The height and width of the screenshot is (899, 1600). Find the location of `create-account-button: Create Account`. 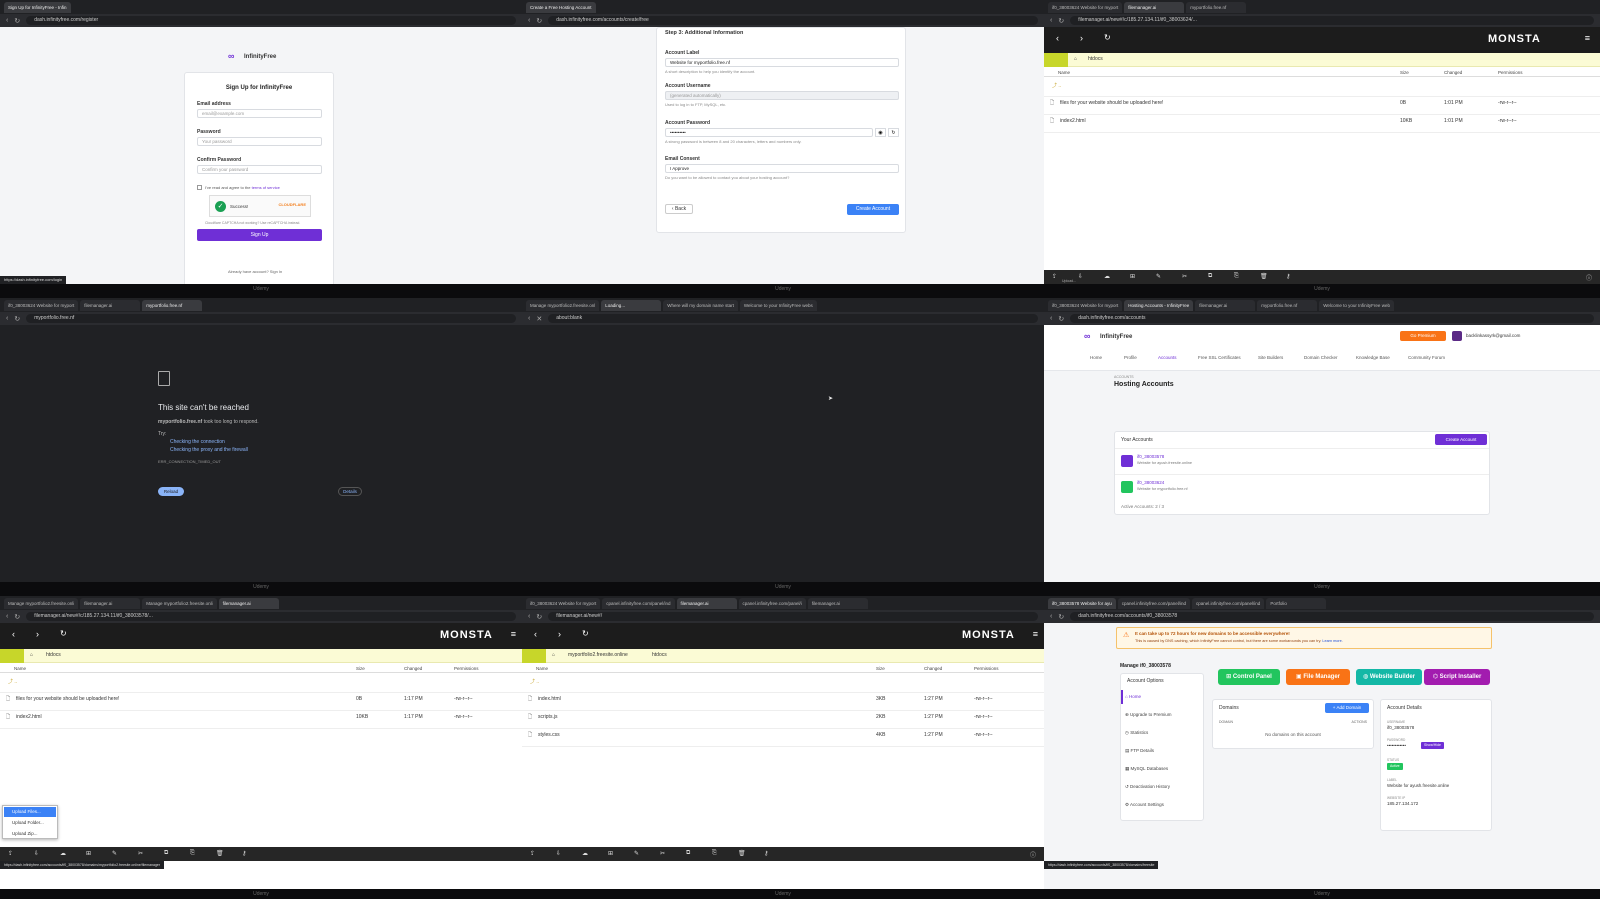

create-account-button: Create Account is located at coordinates (873, 209).